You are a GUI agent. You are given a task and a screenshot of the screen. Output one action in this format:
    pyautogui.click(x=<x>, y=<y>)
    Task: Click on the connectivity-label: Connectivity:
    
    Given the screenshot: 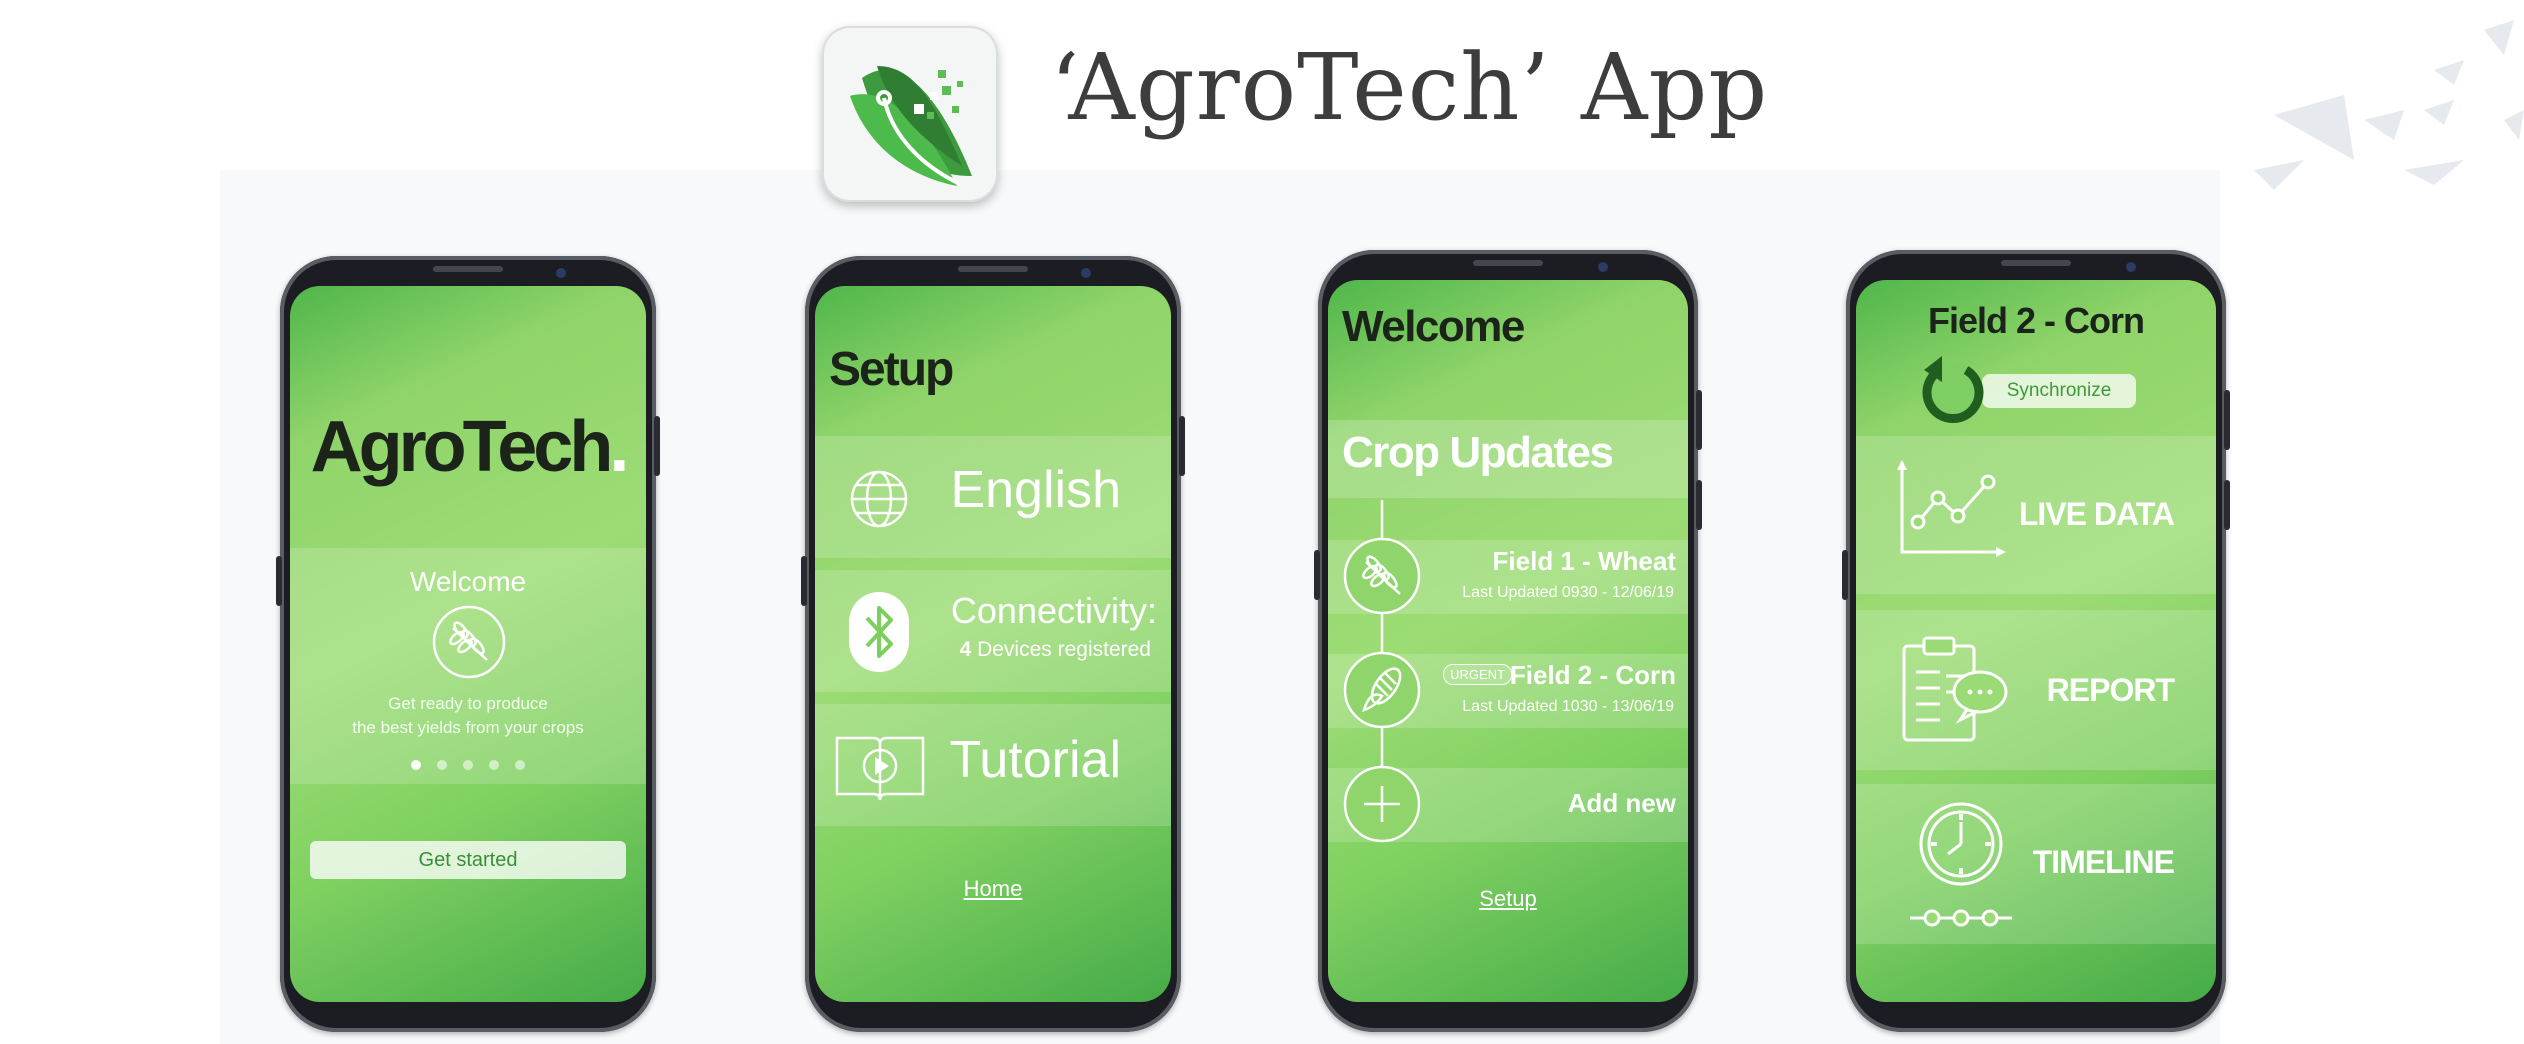 What is the action you would take?
    pyautogui.click(x=1053, y=610)
    